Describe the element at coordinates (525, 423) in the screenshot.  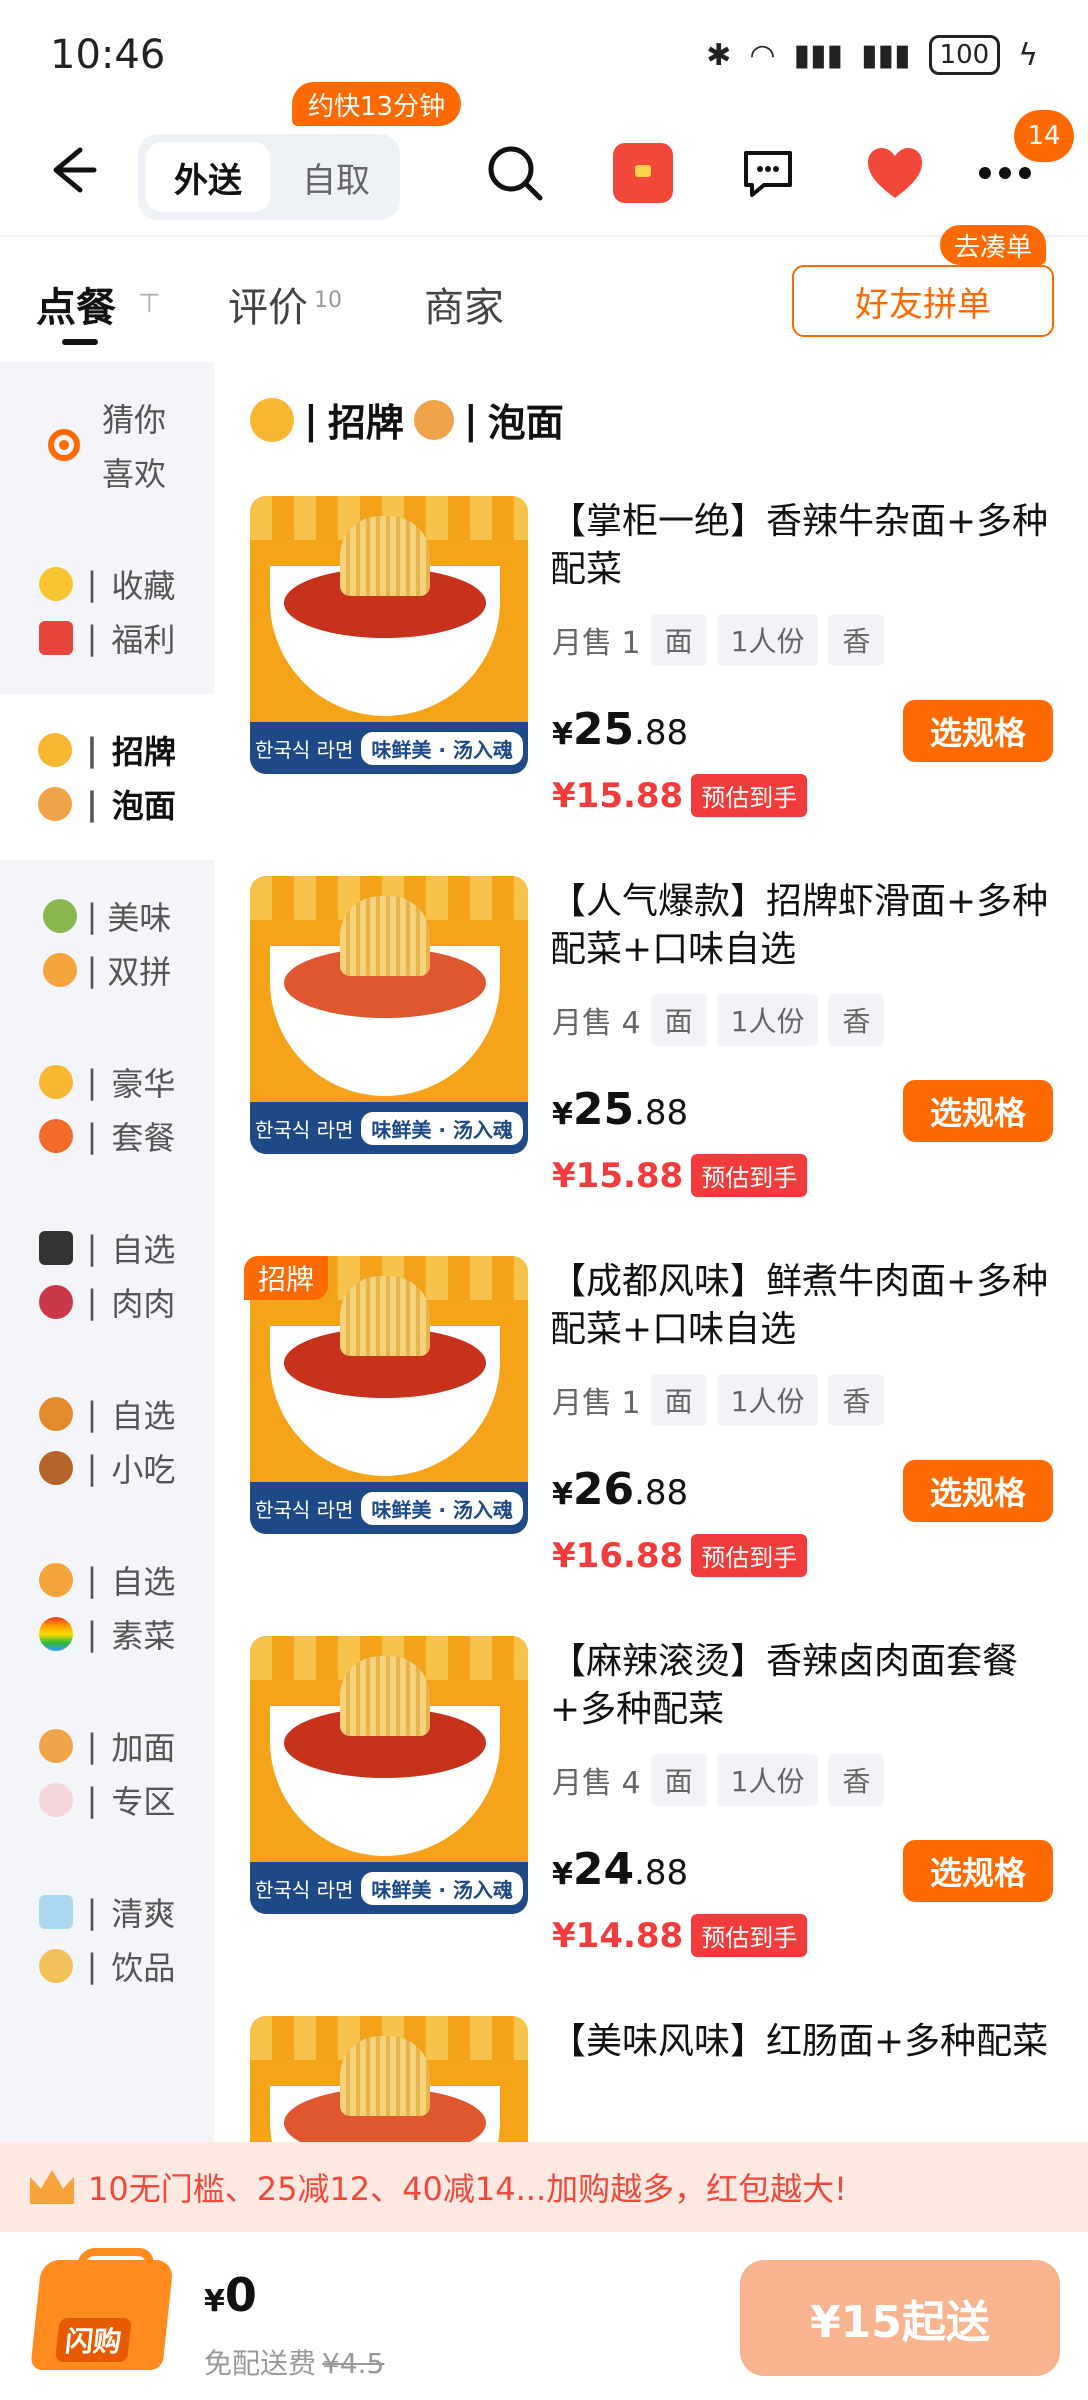
I see `section-title-b: 泡面` at that location.